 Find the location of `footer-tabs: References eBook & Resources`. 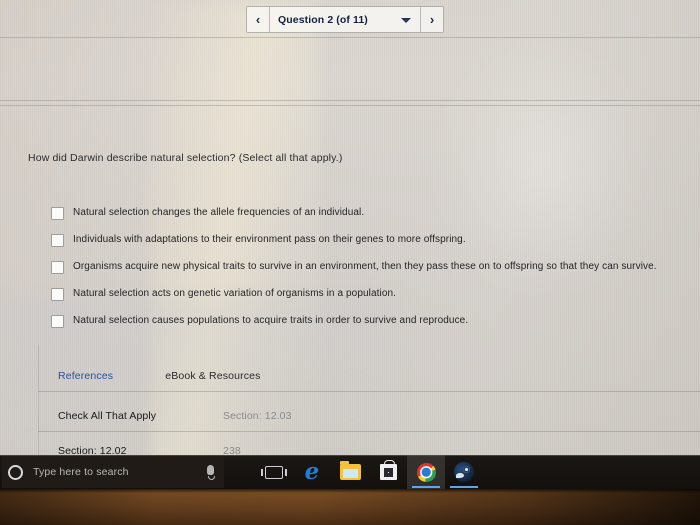

footer-tabs: References eBook & Resources is located at coordinates (159, 376).